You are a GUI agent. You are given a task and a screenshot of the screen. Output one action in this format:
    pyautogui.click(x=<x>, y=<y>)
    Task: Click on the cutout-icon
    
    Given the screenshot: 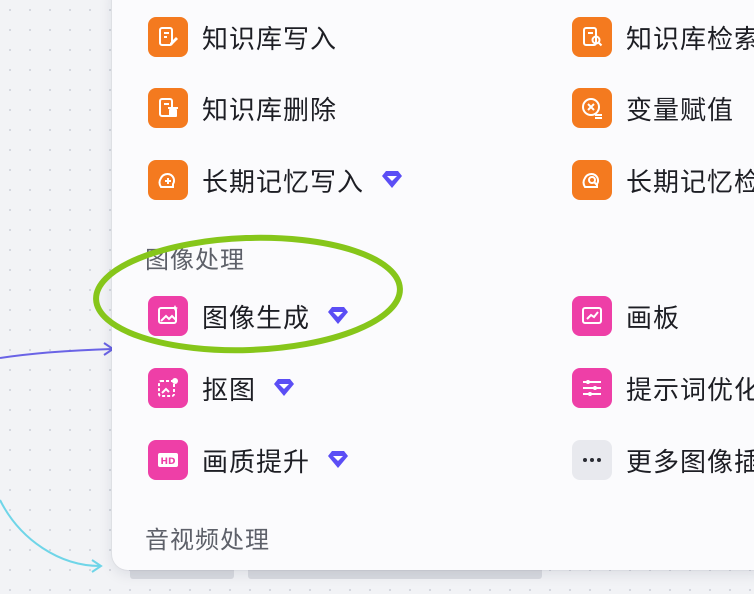 What is the action you would take?
    pyautogui.click(x=168, y=388)
    